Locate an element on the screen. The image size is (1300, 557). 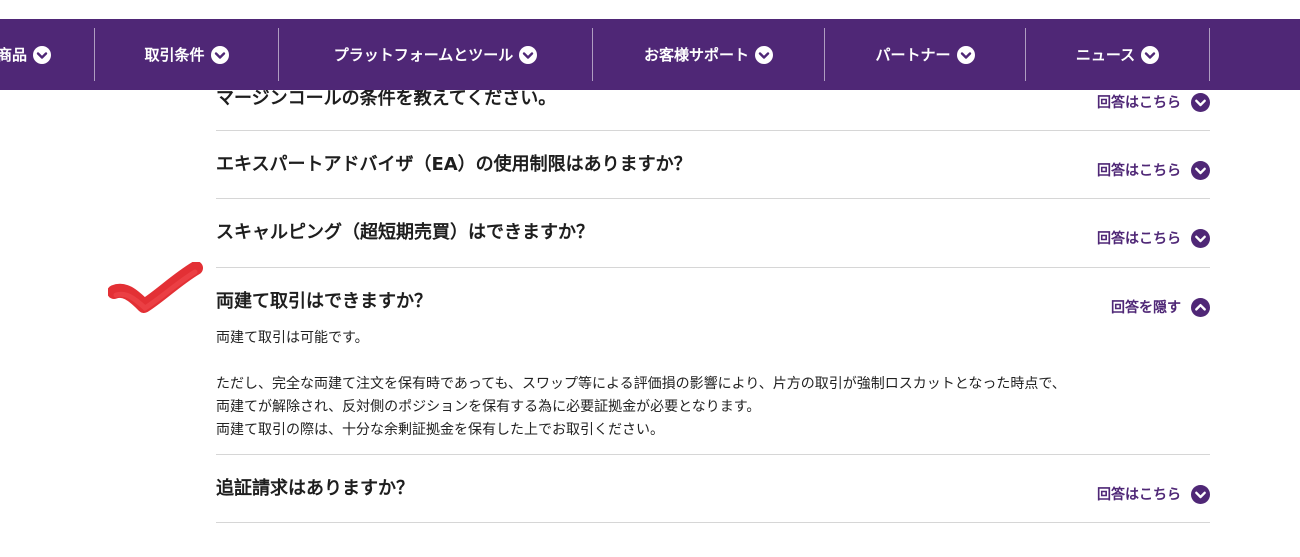
nav-item-news: ニュース is located at coordinates (1117, 54).